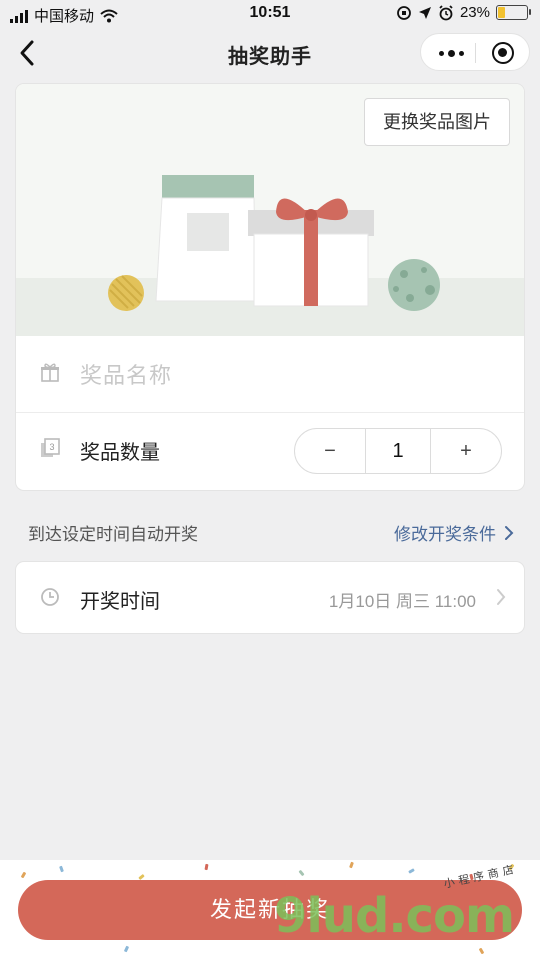 The height and width of the screenshot is (960, 540). What do you see at coordinates (503, 53) in the screenshot?
I see `close-mini-program-icon` at bounding box center [503, 53].